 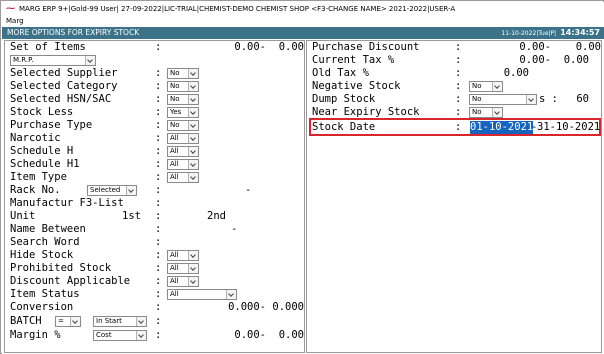 I want to click on purchase-discount-from: 0.00-, so click(x=535, y=47).